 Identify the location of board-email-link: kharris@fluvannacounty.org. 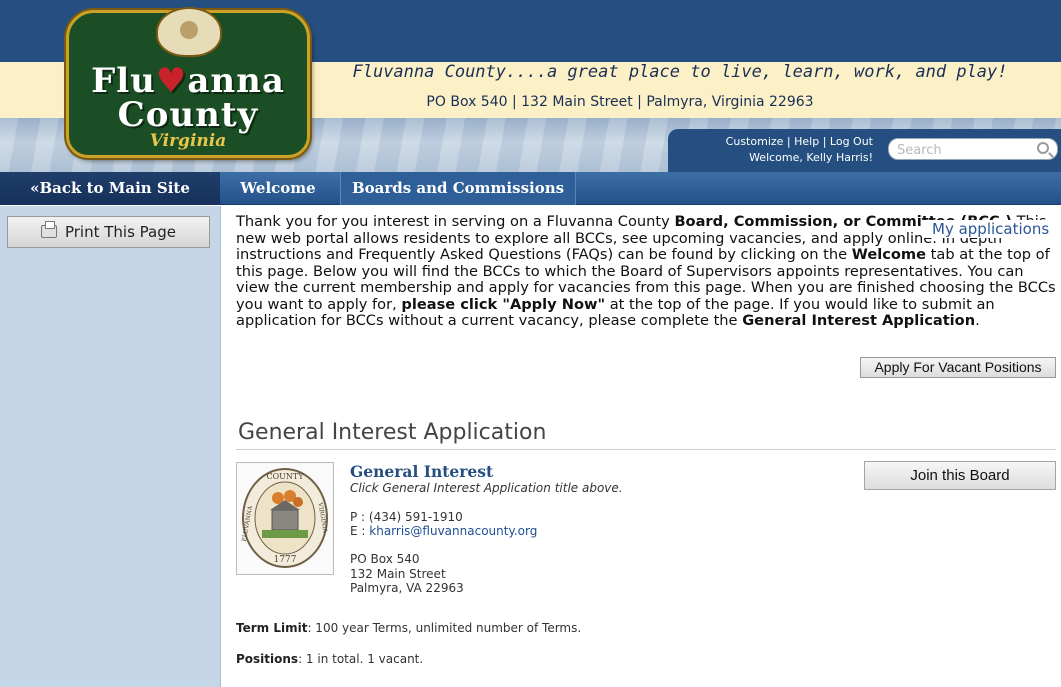
(453, 531).